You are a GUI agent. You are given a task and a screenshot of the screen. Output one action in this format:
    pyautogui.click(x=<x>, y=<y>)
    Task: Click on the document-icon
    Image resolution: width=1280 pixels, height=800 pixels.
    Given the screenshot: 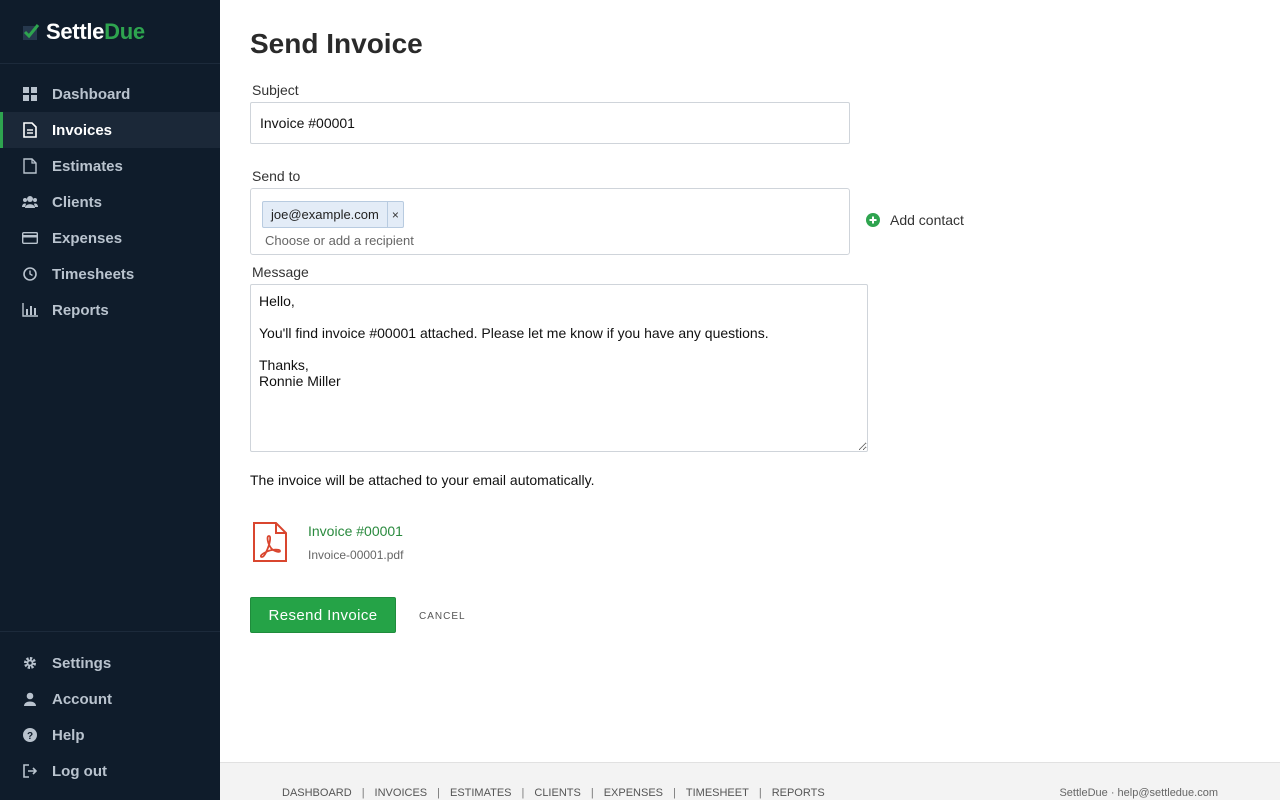 What is the action you would take?
    pyautogui.click(x=30, y=130)
    